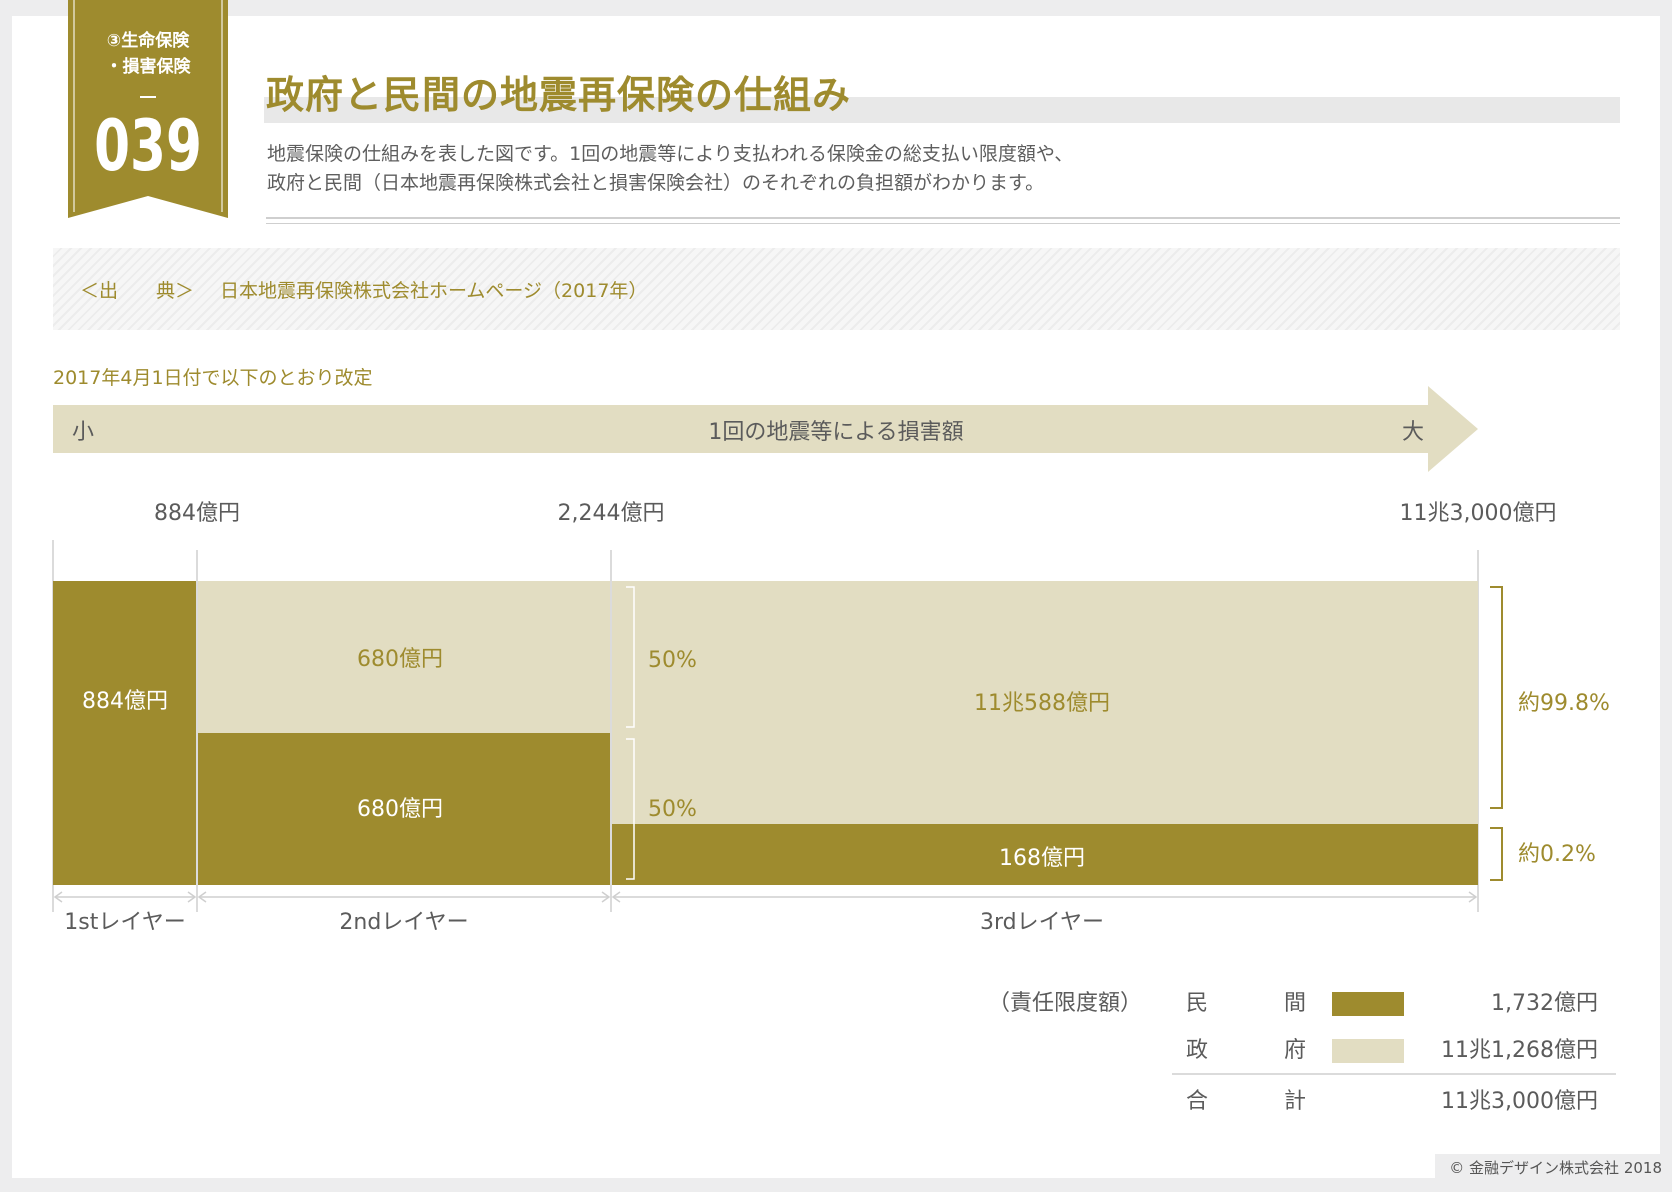 The width and height of the screenshot is (1672, 1192). Describe the element at coordinates (83, 432) in the screenshot. I see `arrow-label-small: 小` at that location.